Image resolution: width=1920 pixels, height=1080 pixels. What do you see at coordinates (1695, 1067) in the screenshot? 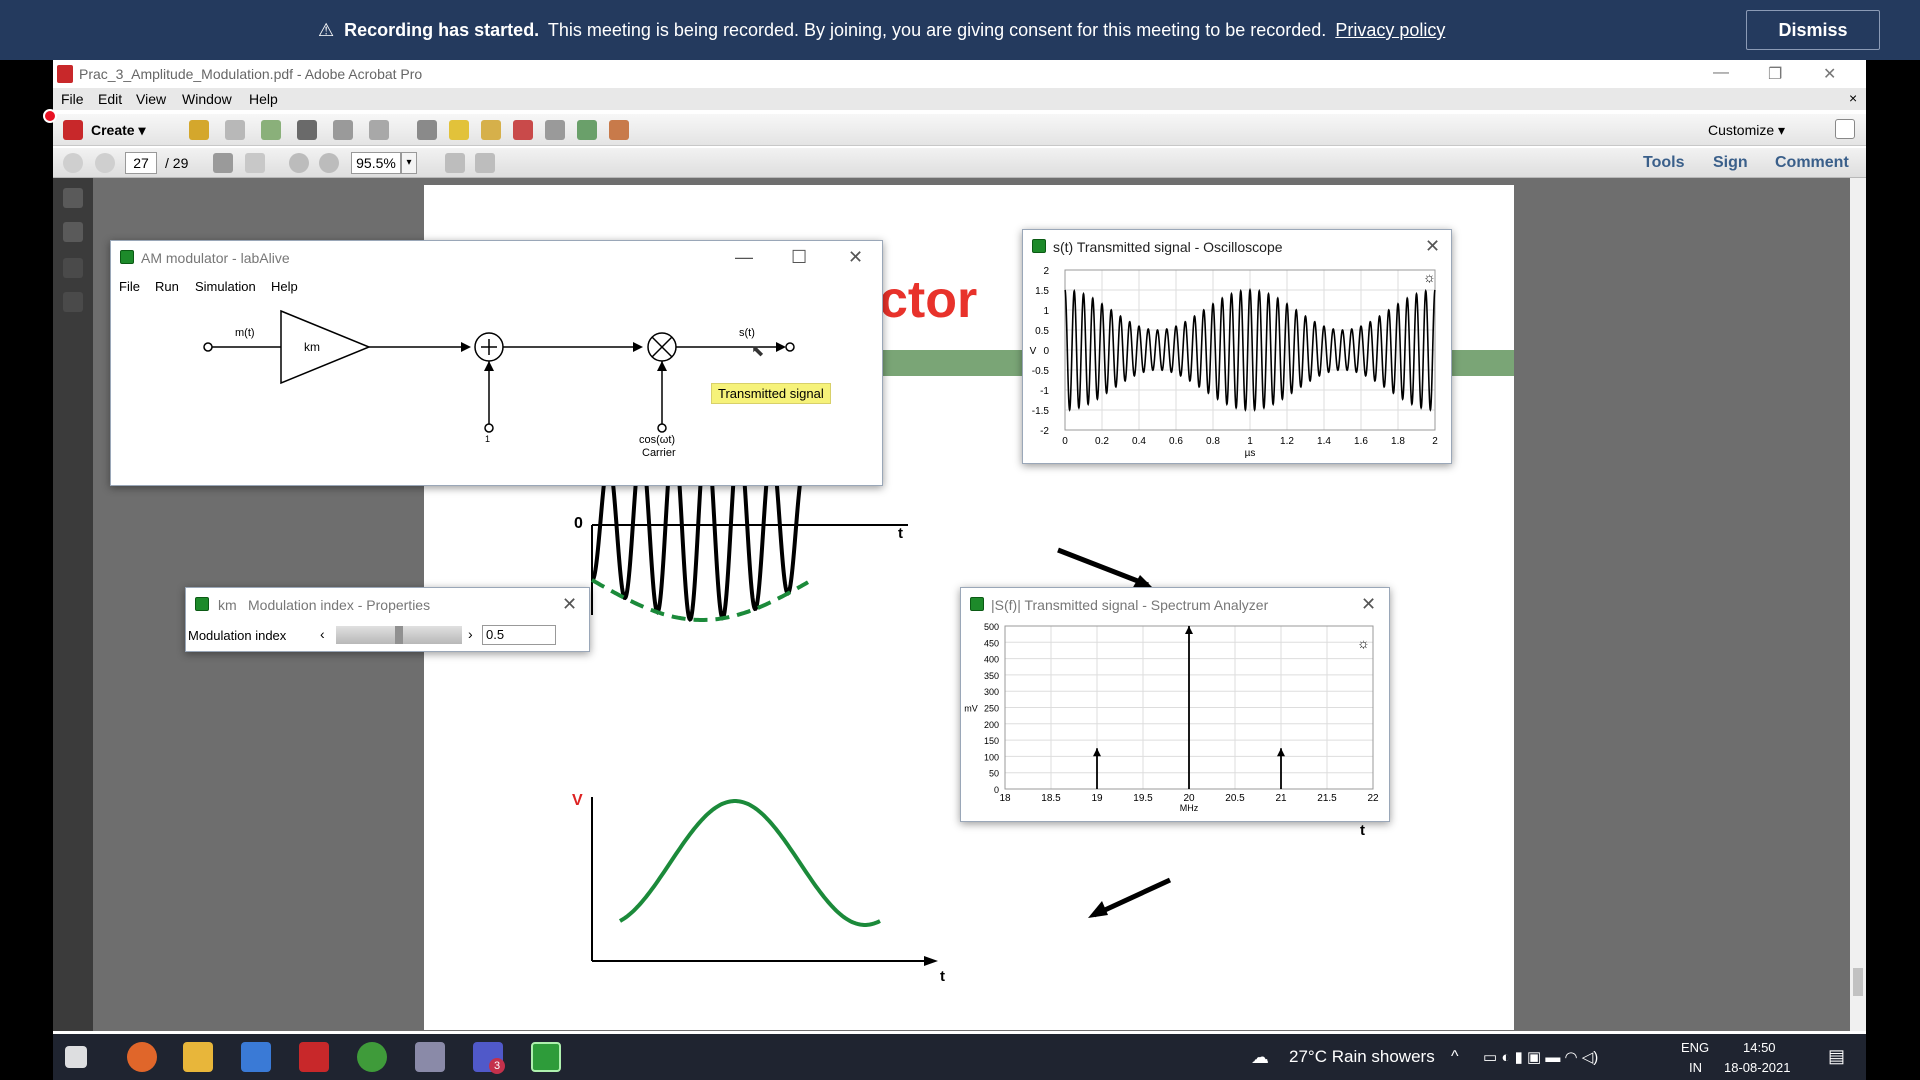
I see `language-bottom: IN` at bounding box center [1695, 1067].